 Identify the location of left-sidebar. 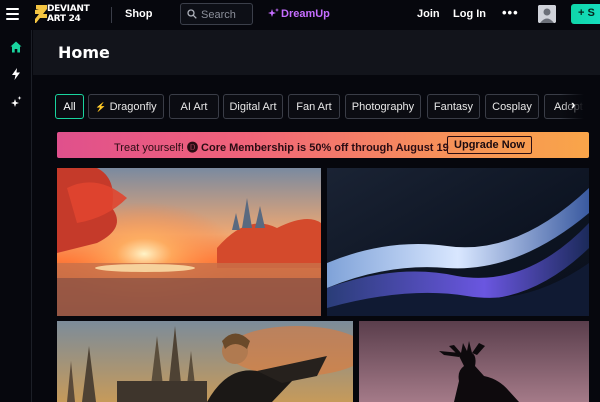
(16, 216).